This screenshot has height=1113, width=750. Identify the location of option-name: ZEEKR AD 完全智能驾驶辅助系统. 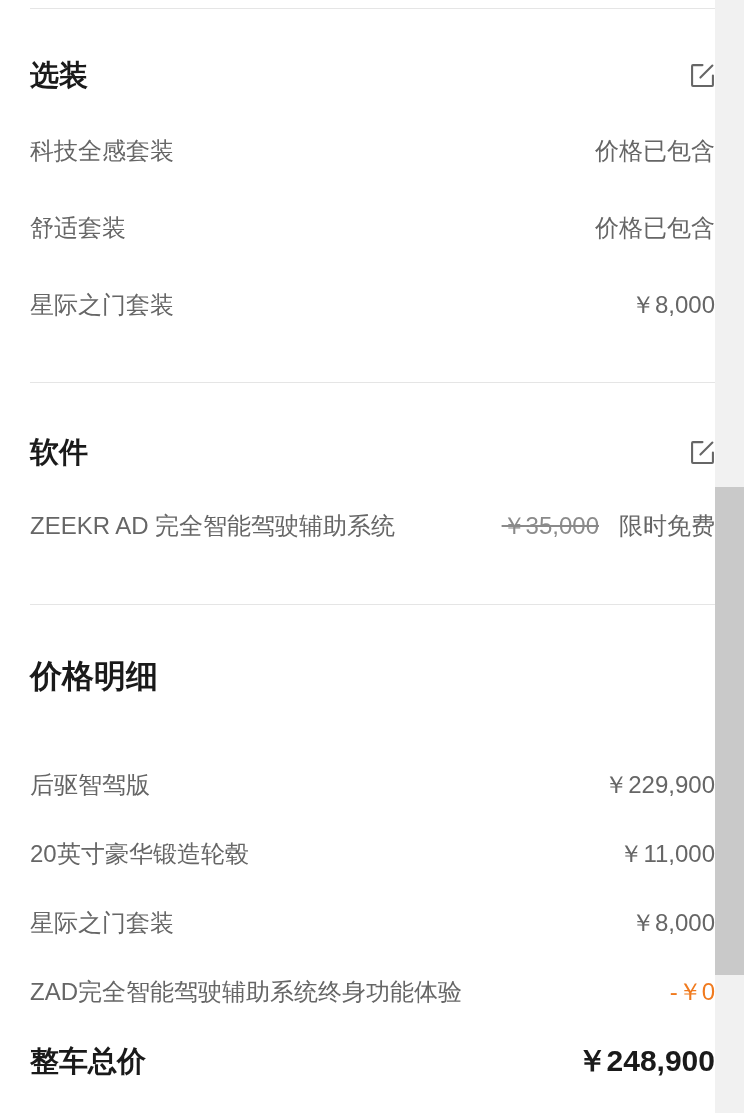
(213, 525).